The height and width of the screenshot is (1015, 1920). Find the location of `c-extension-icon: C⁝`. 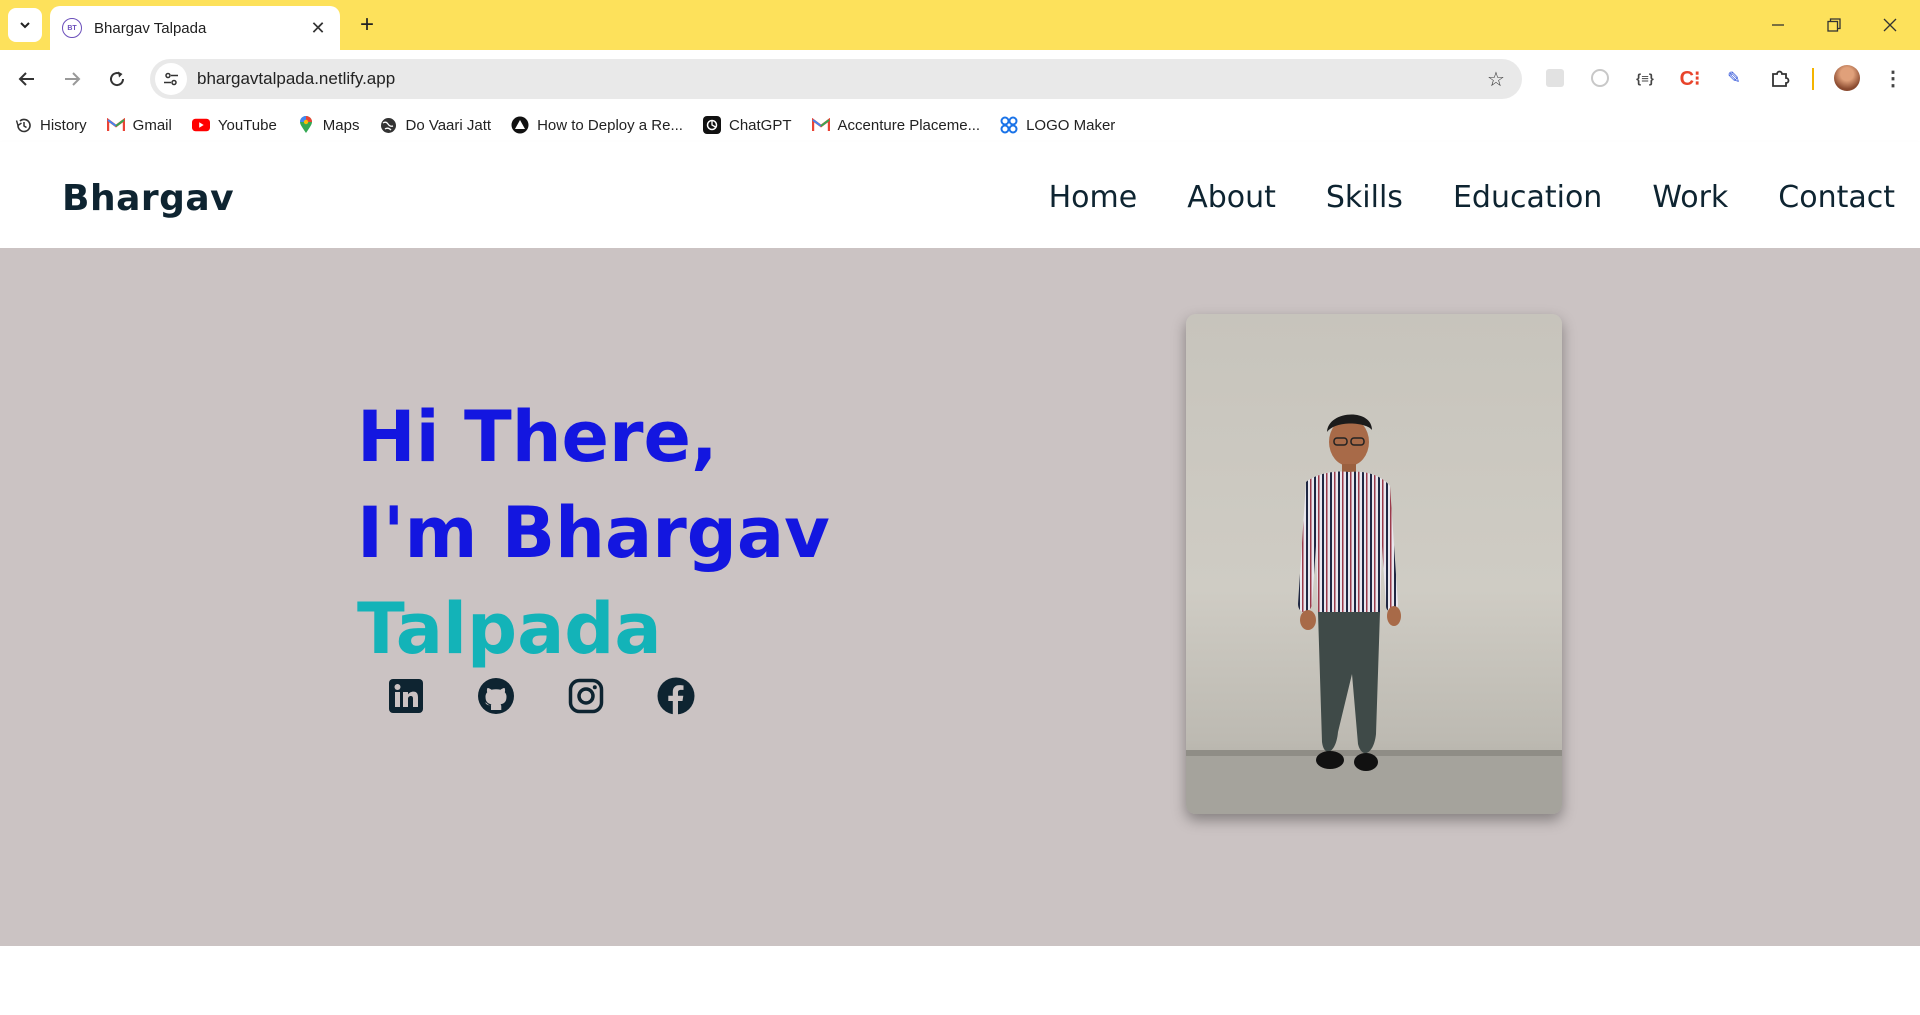

c-extension-icon: C⁝ is located at coordinates (1690, 78).